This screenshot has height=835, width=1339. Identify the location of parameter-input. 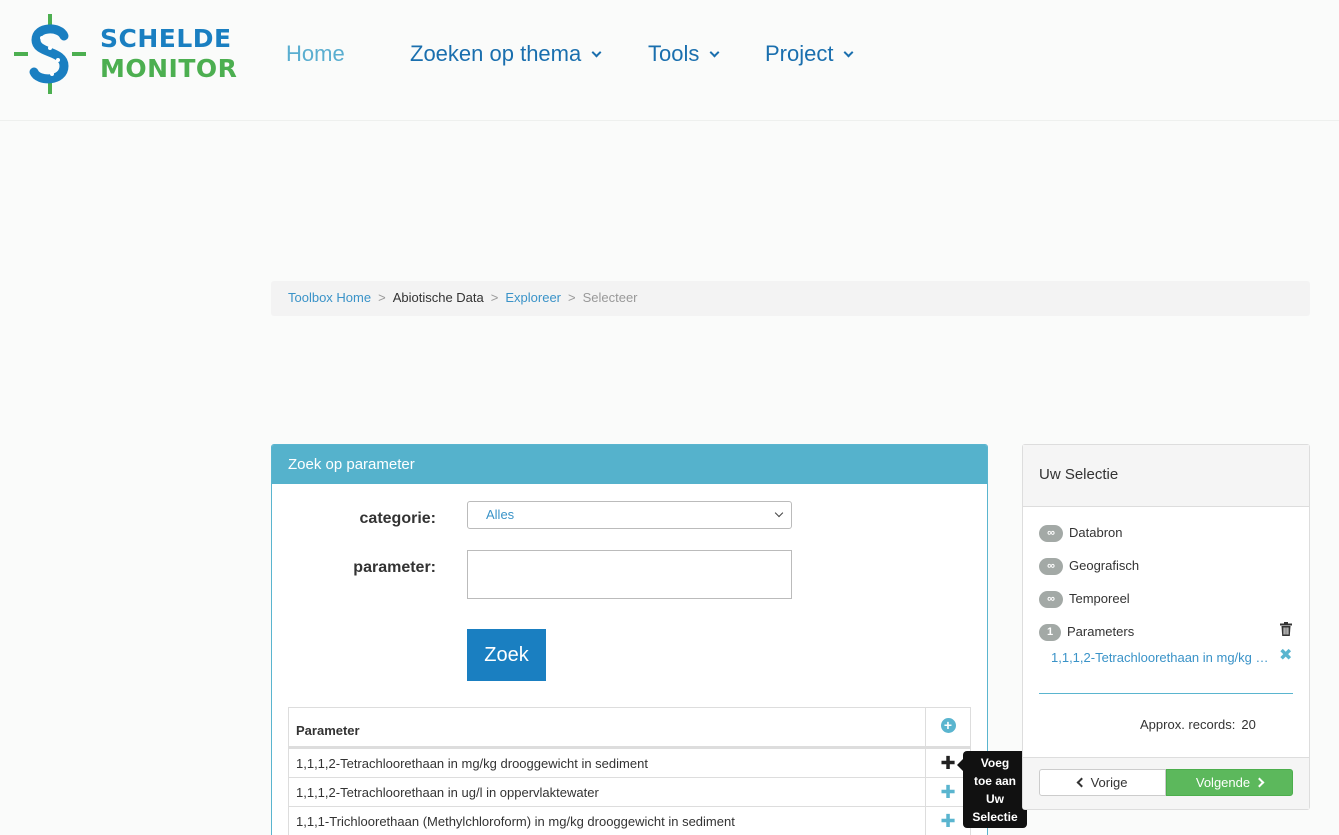
(629, 574).